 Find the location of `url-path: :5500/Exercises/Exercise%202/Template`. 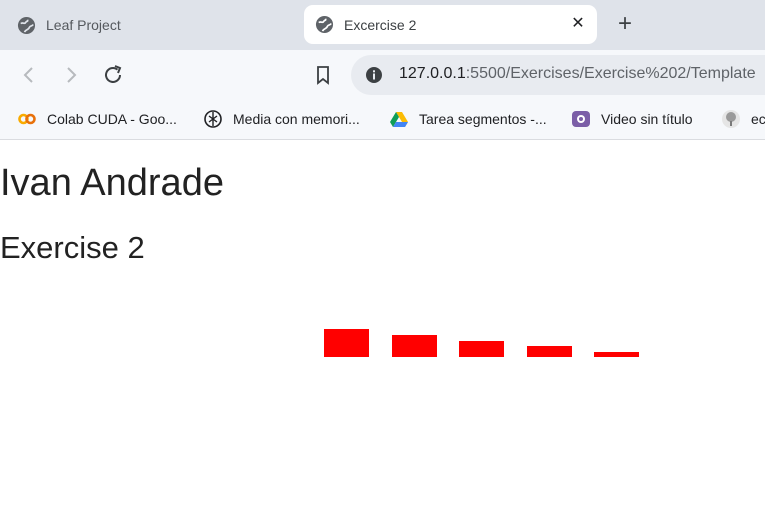

url-path: :5500/Exercises/Exercise%202/Template is located at coordinates (610, 73).